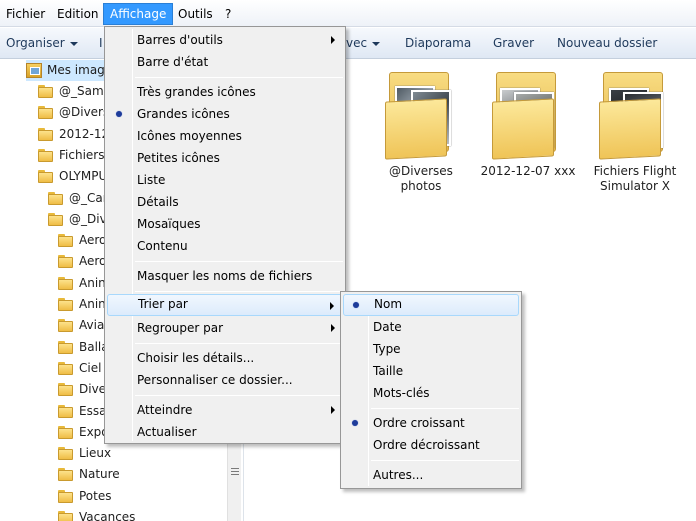 The height and width of the screenshot is (521, 696). Describe the element at coordinates (431, 423) in the screenshot. I see `menu-item-ascending: Ordre croissant` at that location.